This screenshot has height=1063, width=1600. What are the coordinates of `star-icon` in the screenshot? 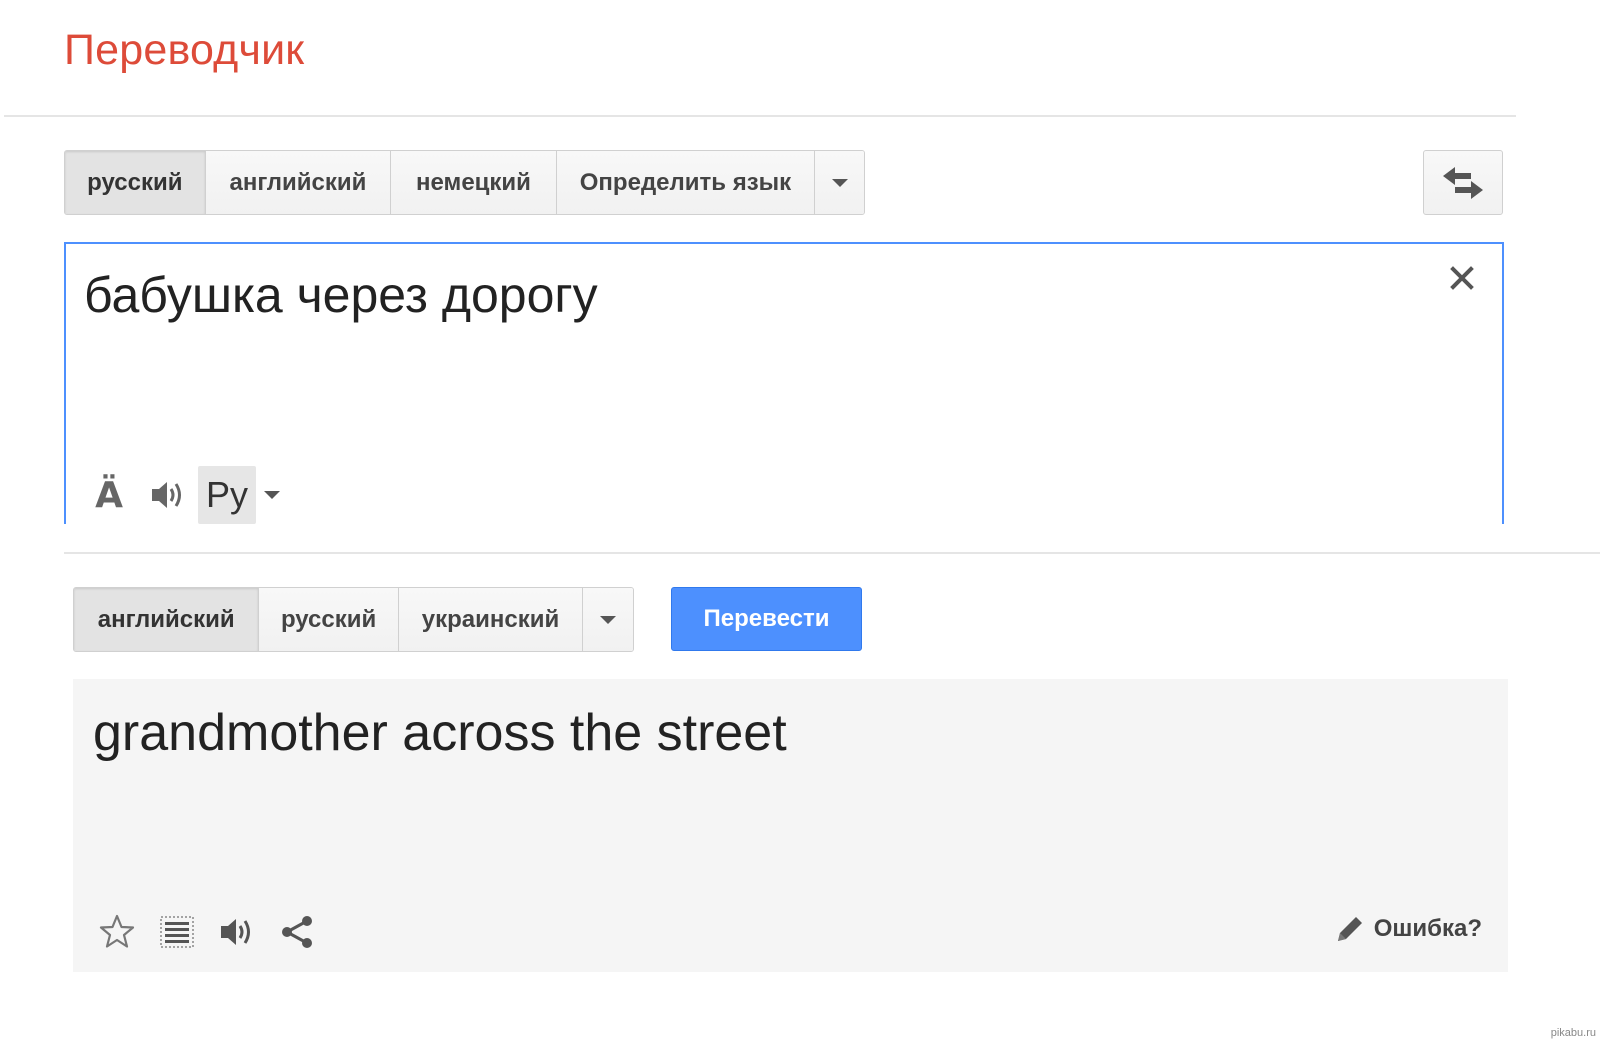 It's located at (117, 931).